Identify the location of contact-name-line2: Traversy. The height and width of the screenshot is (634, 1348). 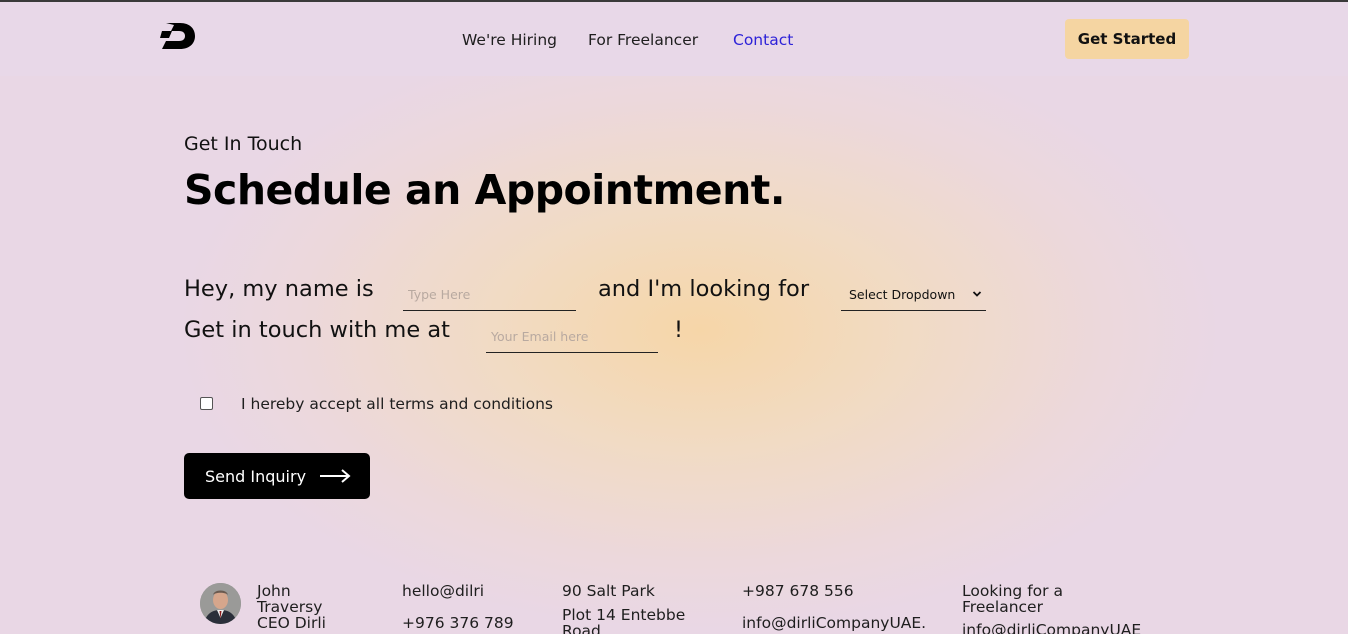
(290, 607).